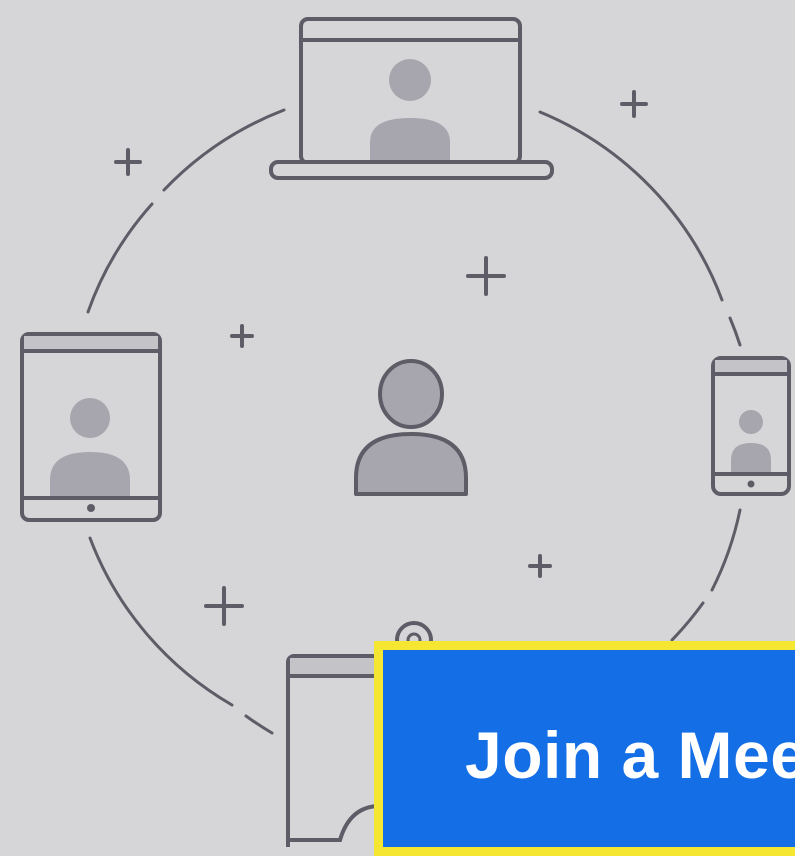 Image resolution: width=795 pixels, height=856 pixels. Describe the element at coordinates (630, 755) in the screenshot. I see `join-meeting-label: Join a Meeting` at that location.